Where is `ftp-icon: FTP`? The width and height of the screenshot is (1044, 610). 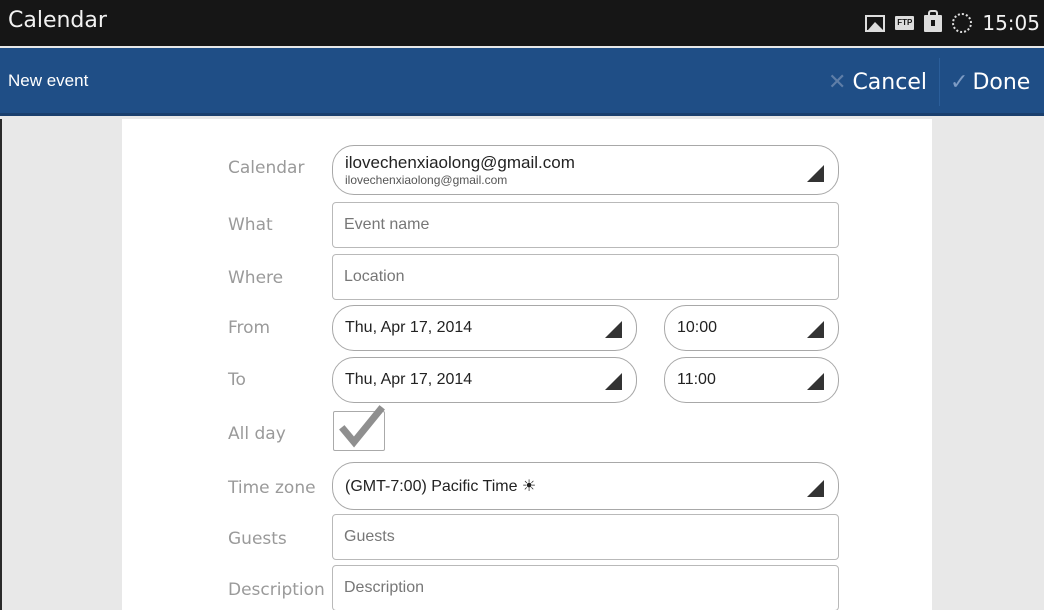 ftp-icon: FTP is located at coordinates (905, 23).